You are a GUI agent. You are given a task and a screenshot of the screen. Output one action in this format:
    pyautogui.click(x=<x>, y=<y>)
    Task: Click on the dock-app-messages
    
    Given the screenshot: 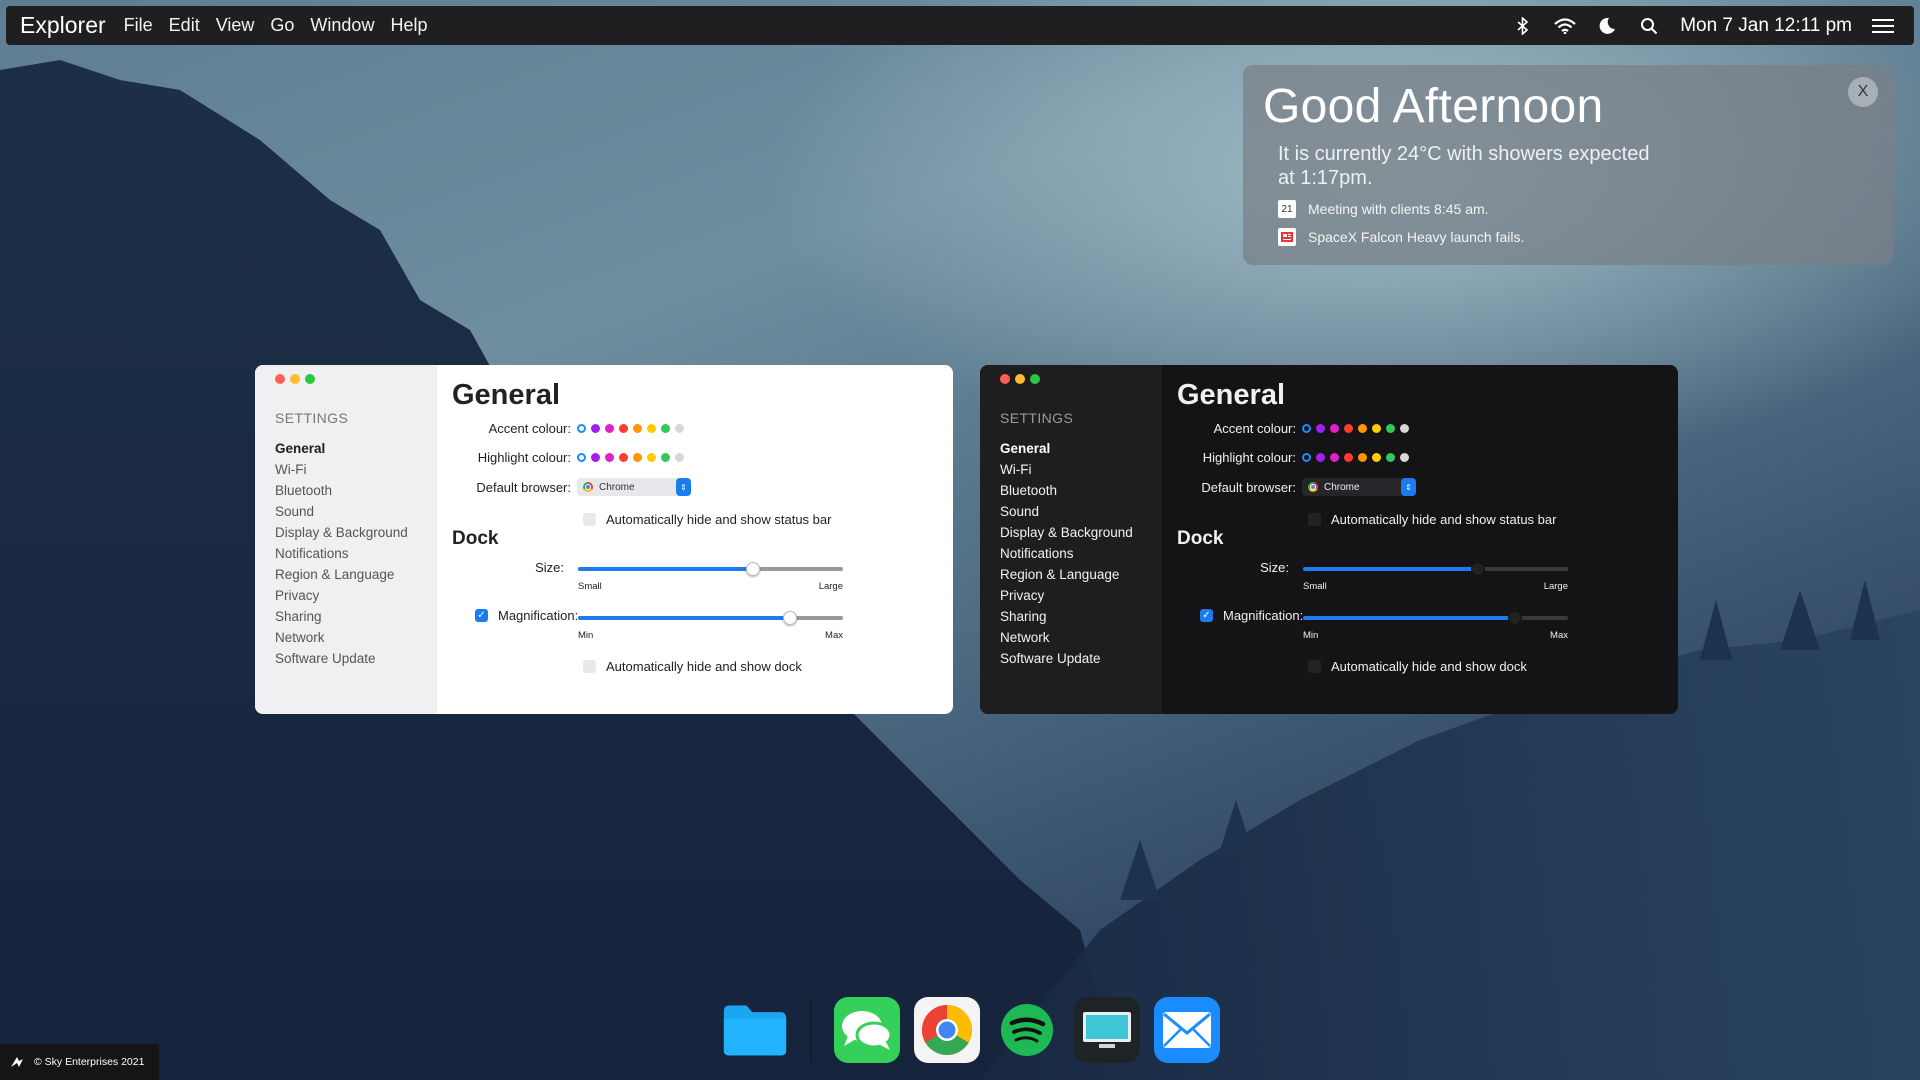 What is the action you would take?
    pyautogui.click(x=867, y=1030)
    